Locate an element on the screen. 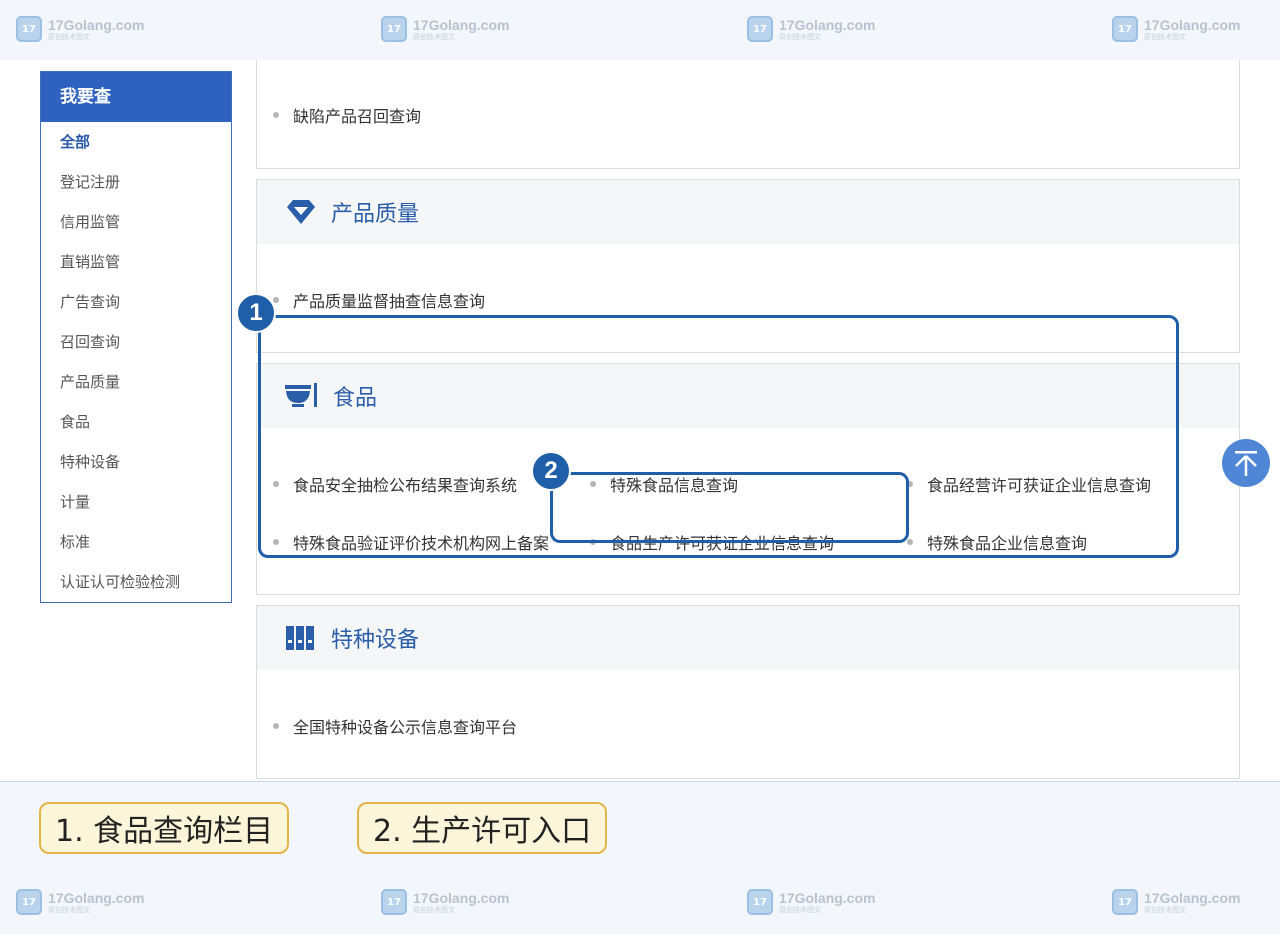 Image resolution: width=1280 pixels, height=934 pixels. sidebar-item-certification: 认证认可检验检测 is located at coordinates (136, 582).